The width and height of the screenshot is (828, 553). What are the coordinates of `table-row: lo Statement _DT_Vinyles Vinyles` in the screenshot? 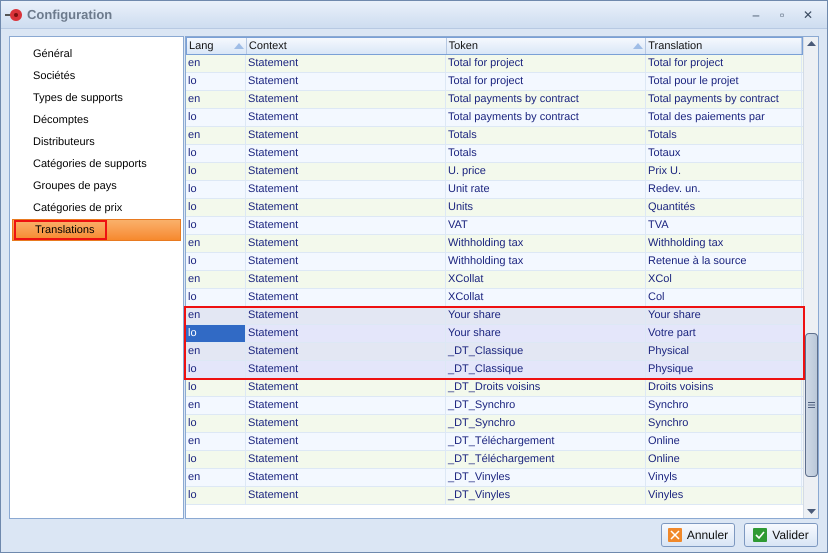 It's located at (494, 496).